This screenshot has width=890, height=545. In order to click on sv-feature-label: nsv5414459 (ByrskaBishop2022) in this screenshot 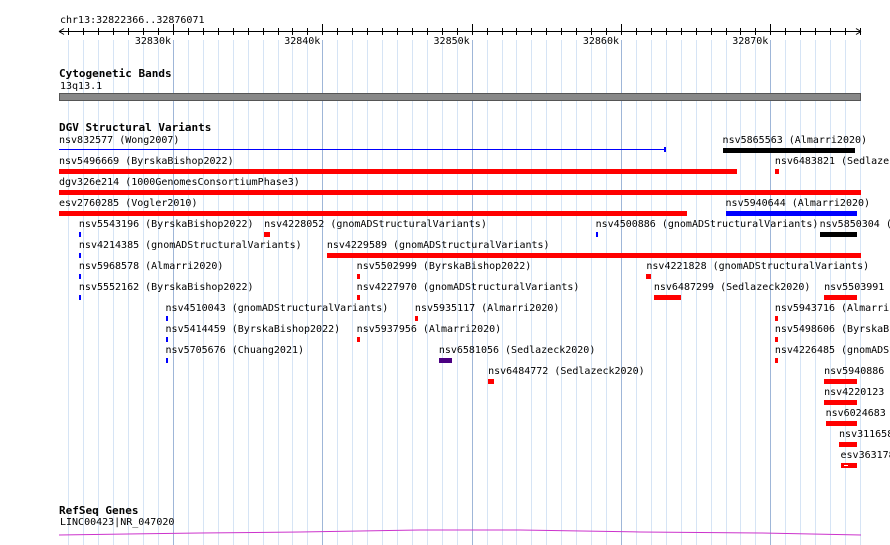, I will do `click(253, 329)`.